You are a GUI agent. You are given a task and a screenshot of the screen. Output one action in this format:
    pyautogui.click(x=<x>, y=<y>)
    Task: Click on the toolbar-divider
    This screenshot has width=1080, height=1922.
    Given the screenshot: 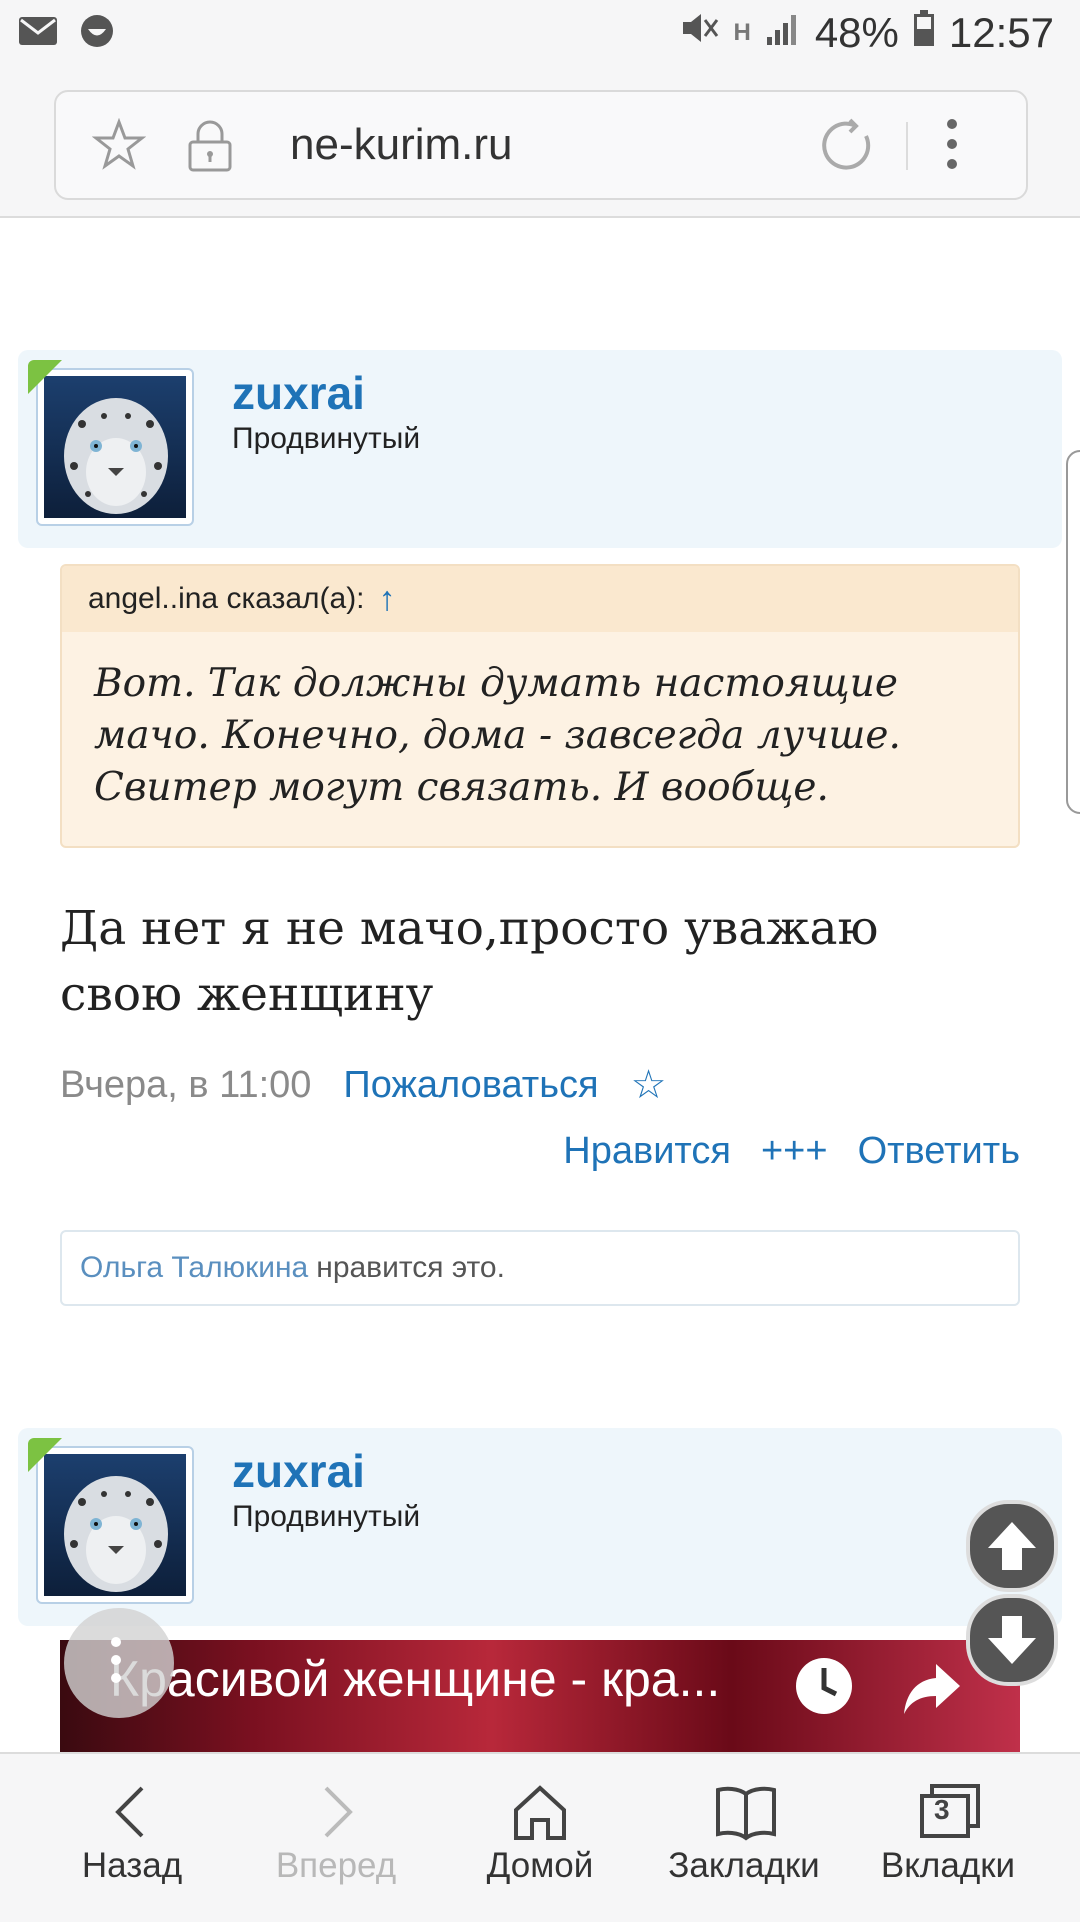 What is the action you would take?
    pyautogui.click(x=907, y=146)
    